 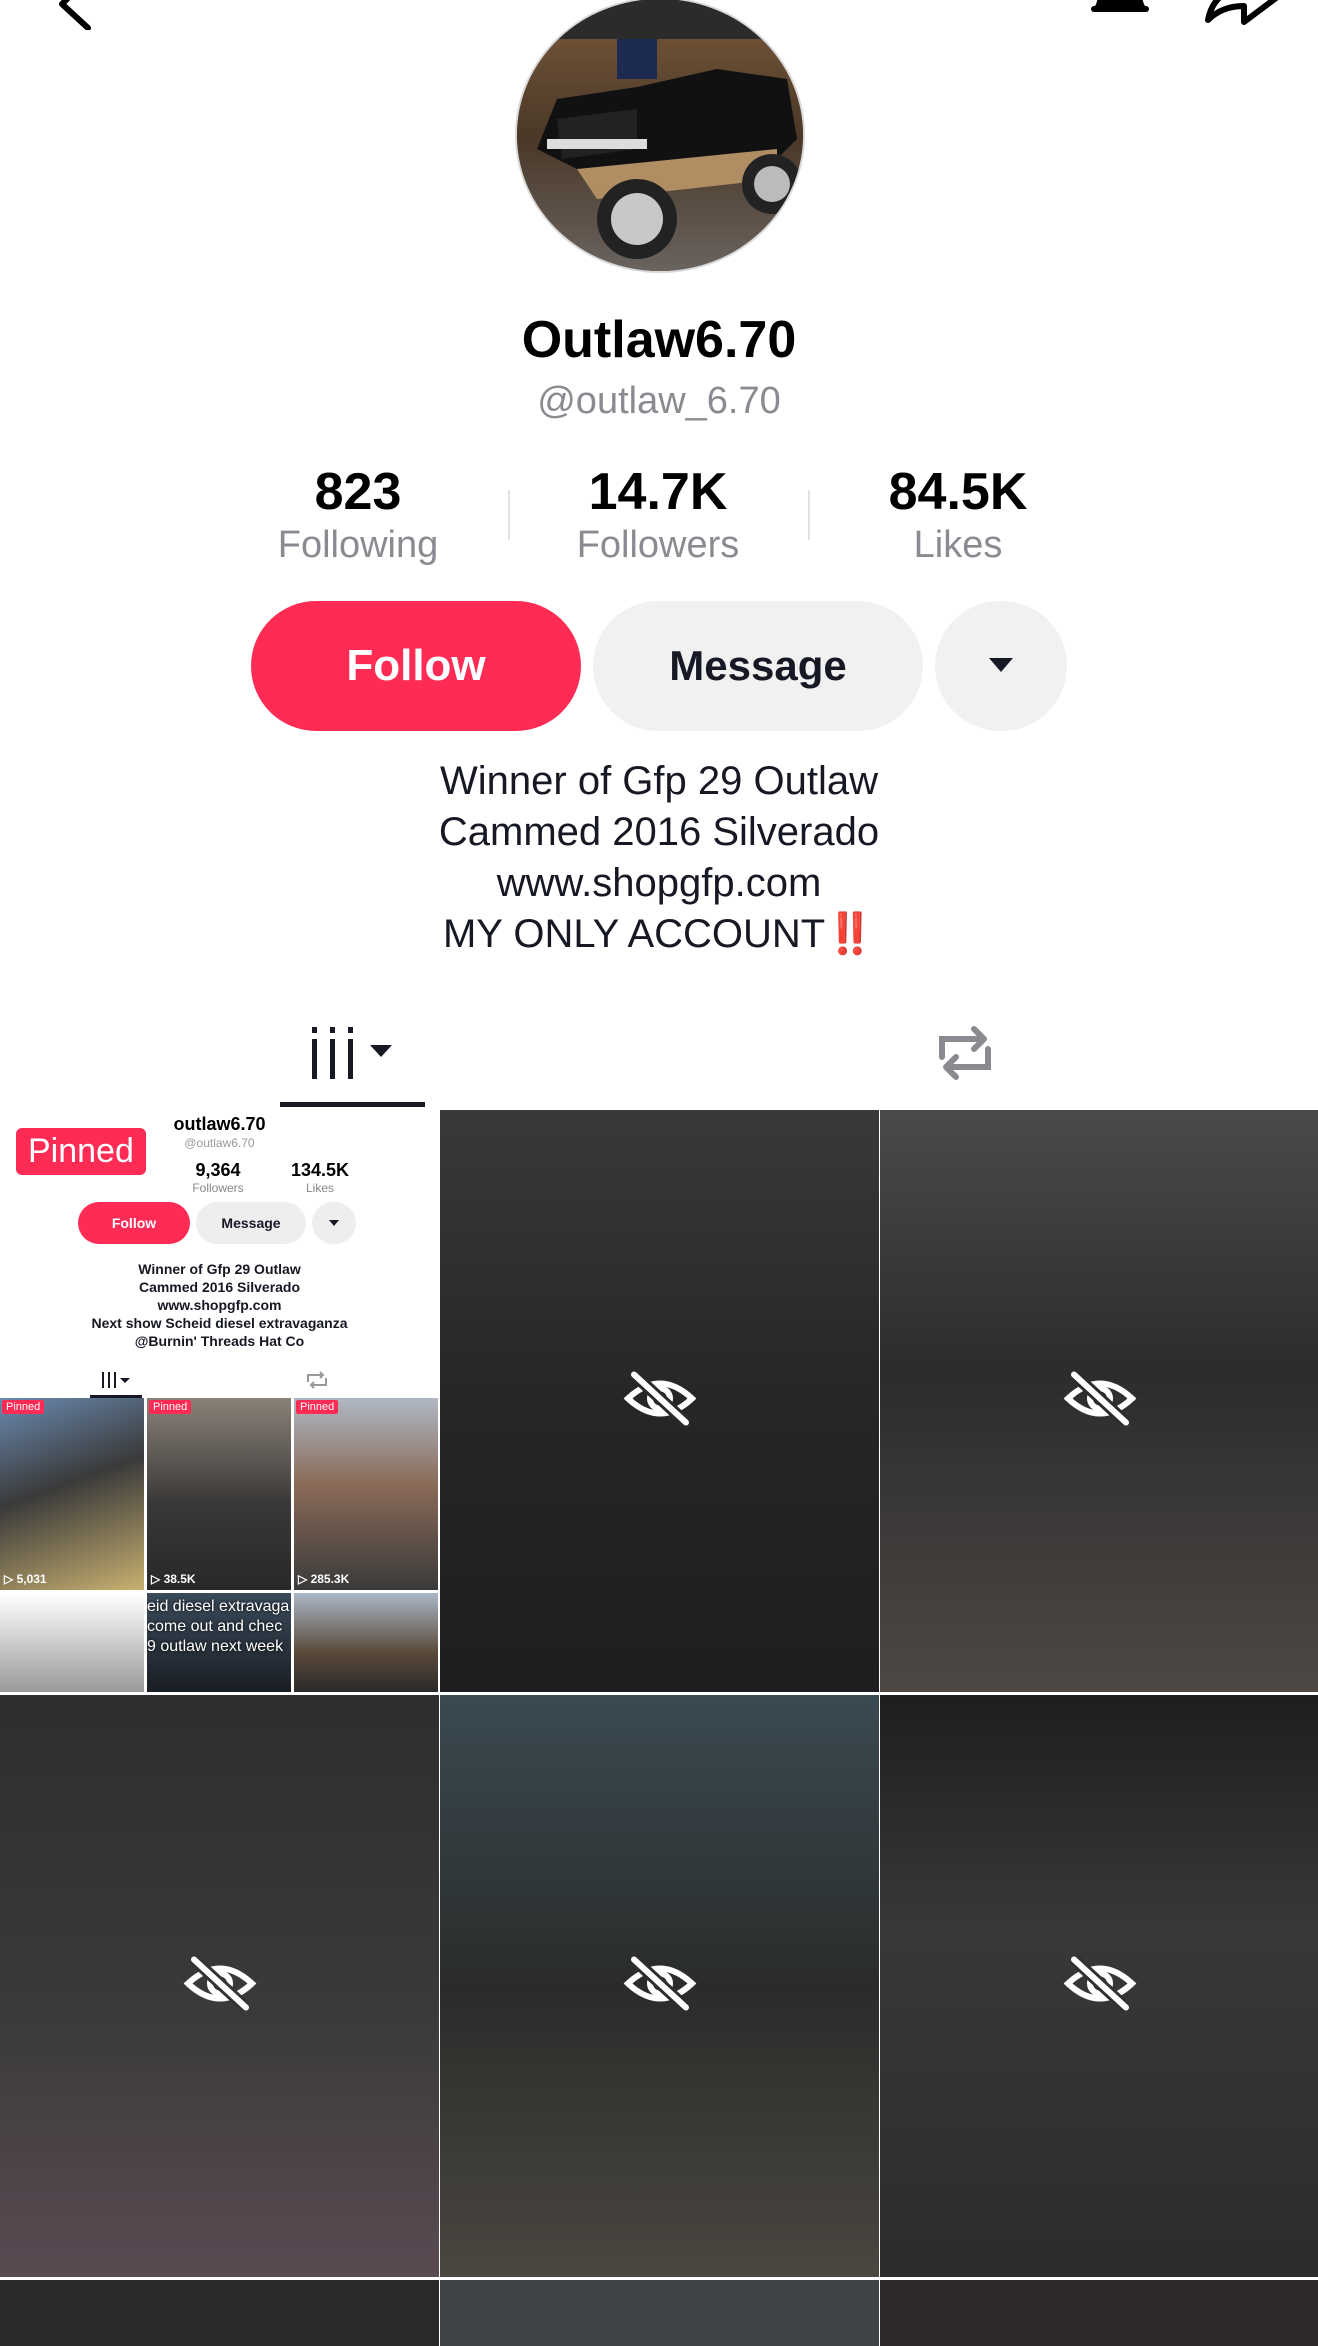 What do you see at coordinates (659, 401) in the screenshot?
I see `username-handle: @outlaw_6.70` at bounding box center [659, 401].